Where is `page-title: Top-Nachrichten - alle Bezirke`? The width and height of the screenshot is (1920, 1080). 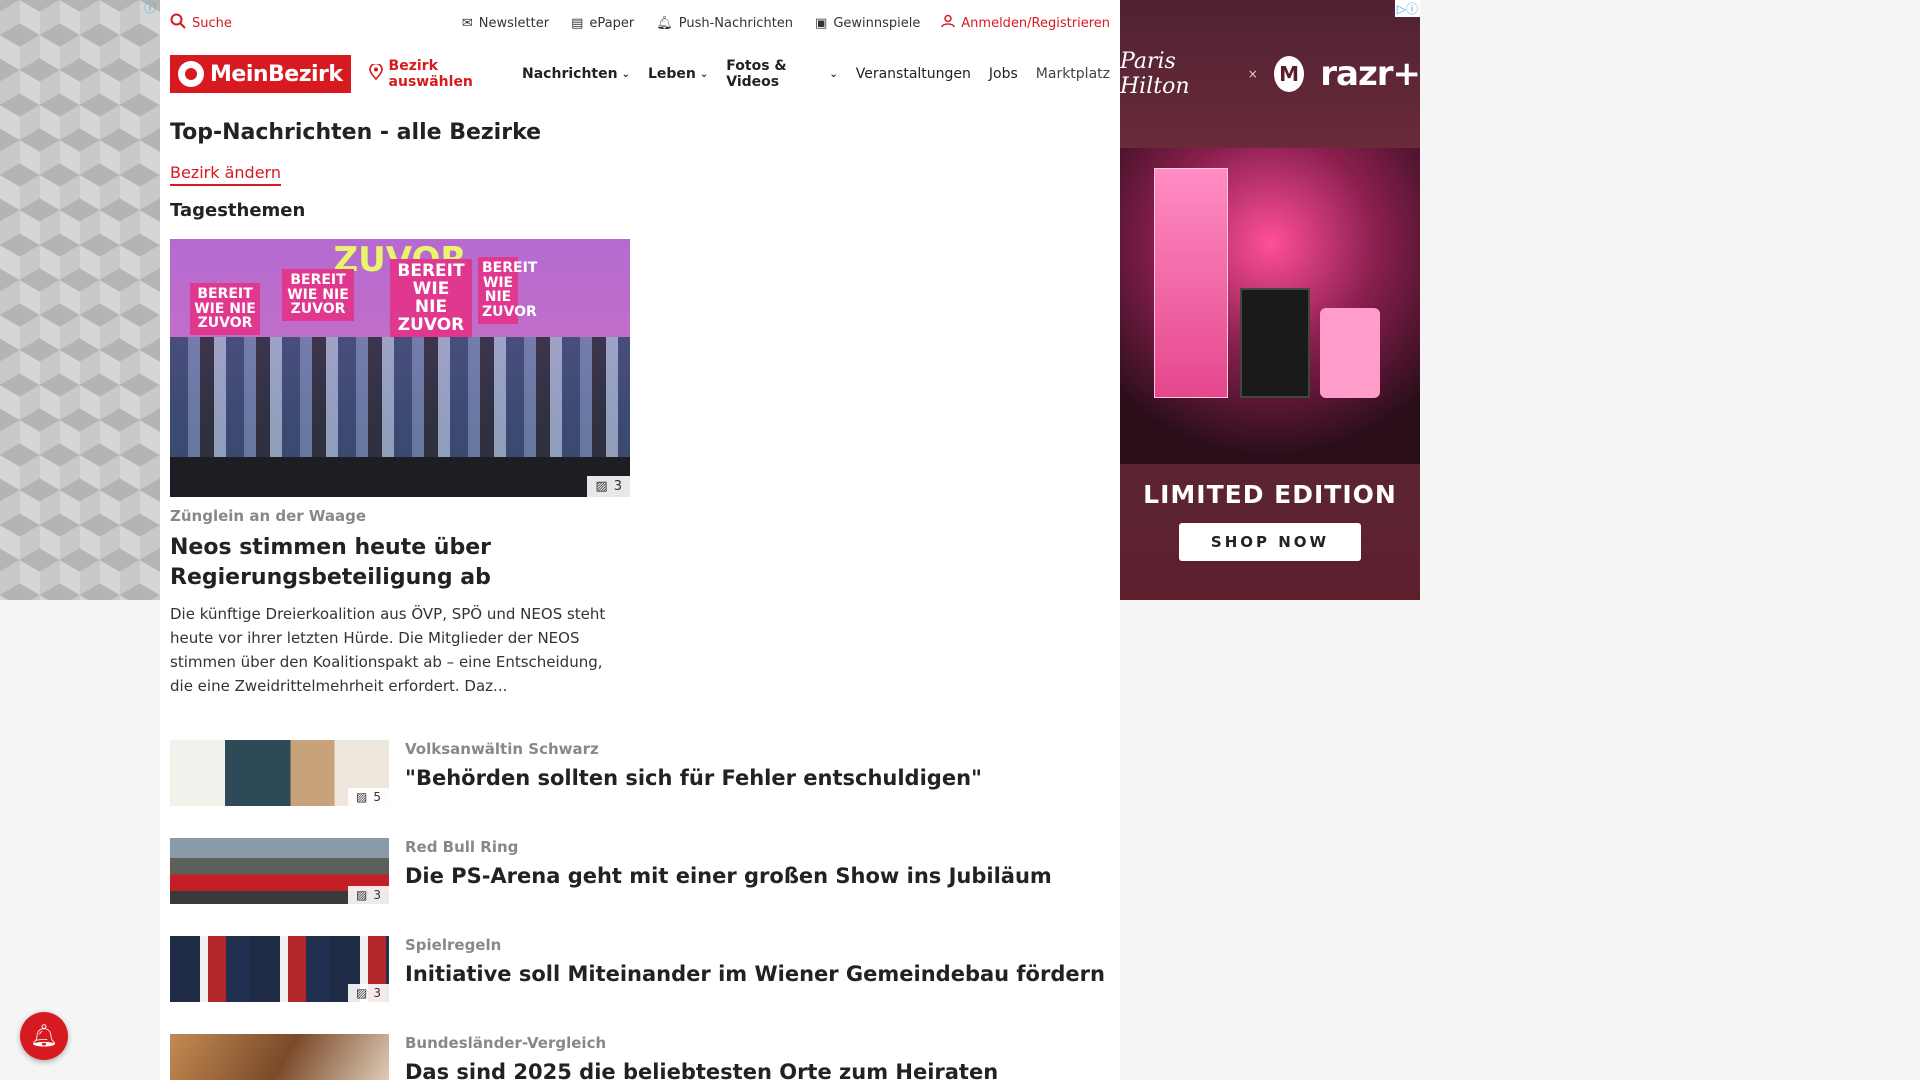
page-title: Top-Nachrichten - alle Bezirke is located at coordinates (356, 132).